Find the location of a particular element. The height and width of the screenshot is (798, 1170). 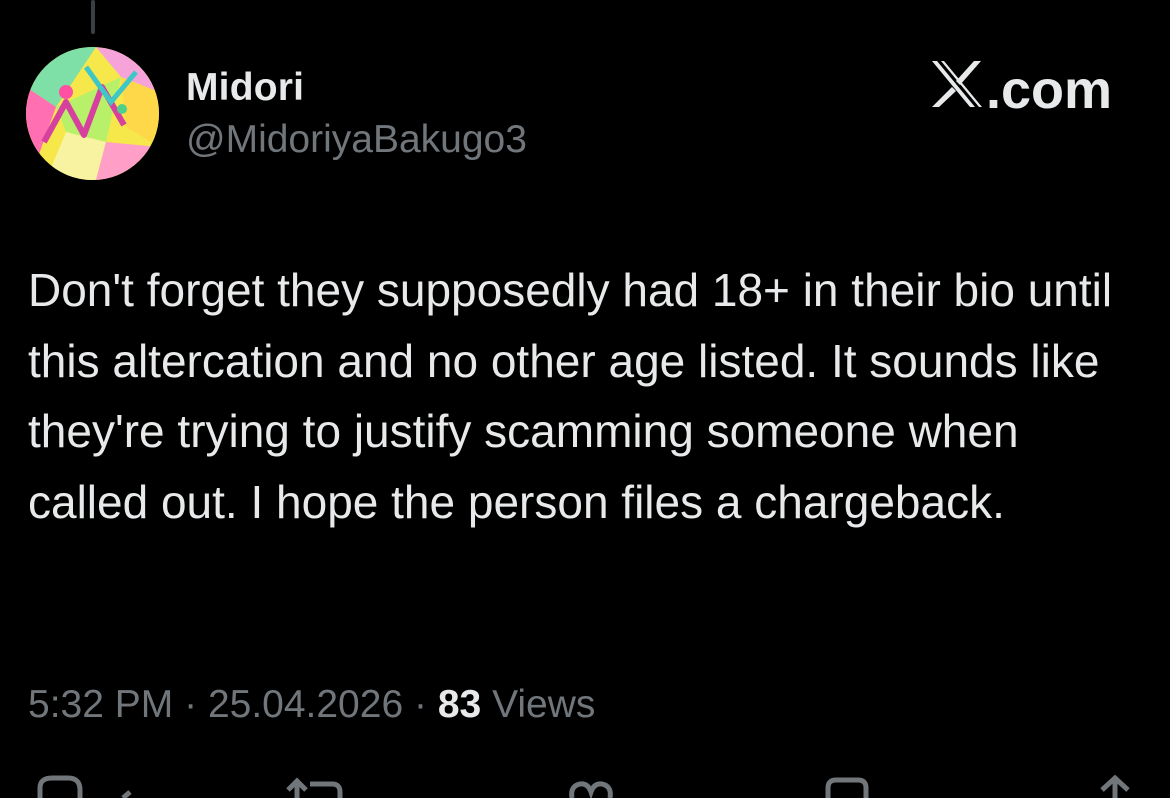

thread-connector-line is located at coordinates (93, 17).